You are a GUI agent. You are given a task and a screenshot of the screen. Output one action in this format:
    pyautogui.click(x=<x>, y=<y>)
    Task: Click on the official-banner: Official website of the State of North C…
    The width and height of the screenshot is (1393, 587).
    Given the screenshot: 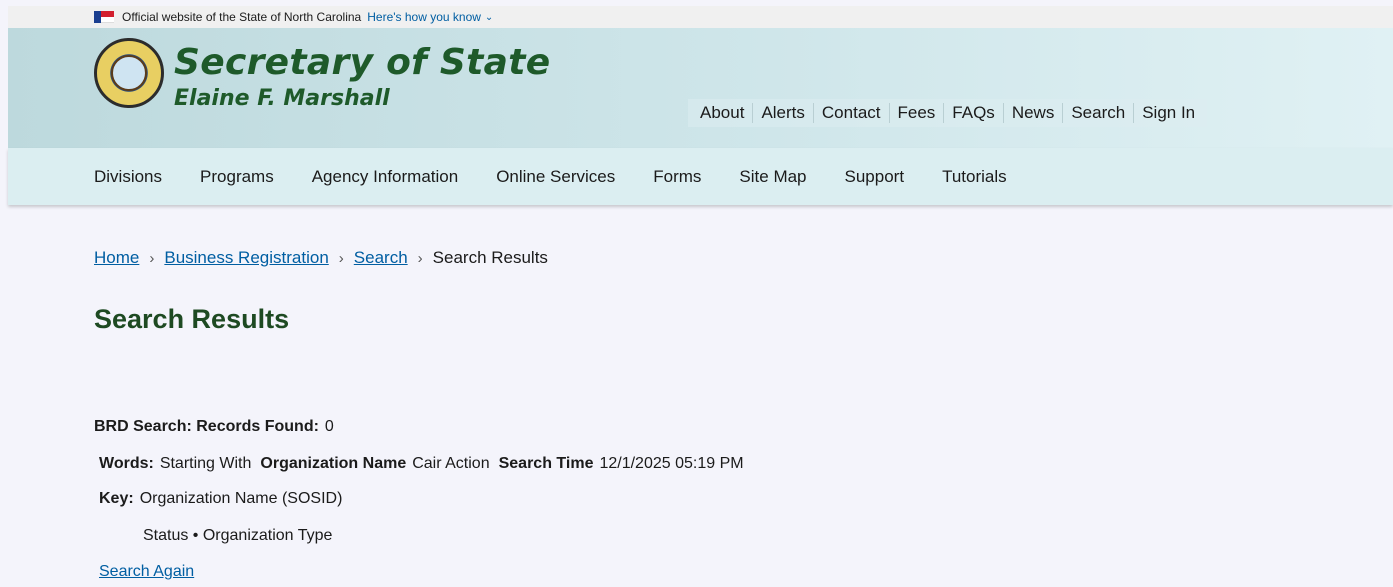 What is the action you would take?
    pyautogui.click(x=700, y=17)
    